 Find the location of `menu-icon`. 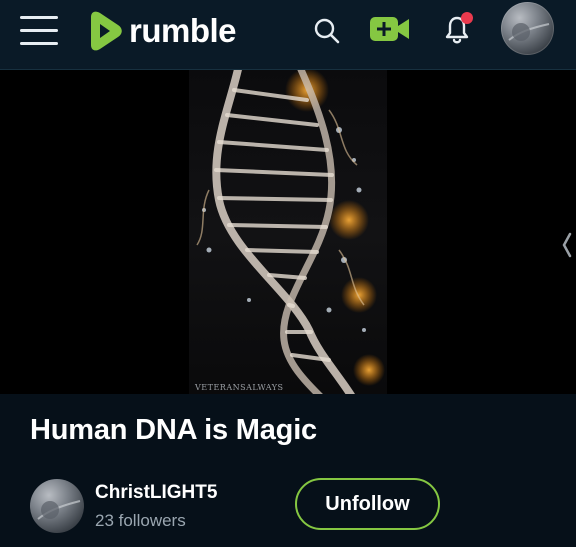

menu-icon is located at coordinates (39, 31).